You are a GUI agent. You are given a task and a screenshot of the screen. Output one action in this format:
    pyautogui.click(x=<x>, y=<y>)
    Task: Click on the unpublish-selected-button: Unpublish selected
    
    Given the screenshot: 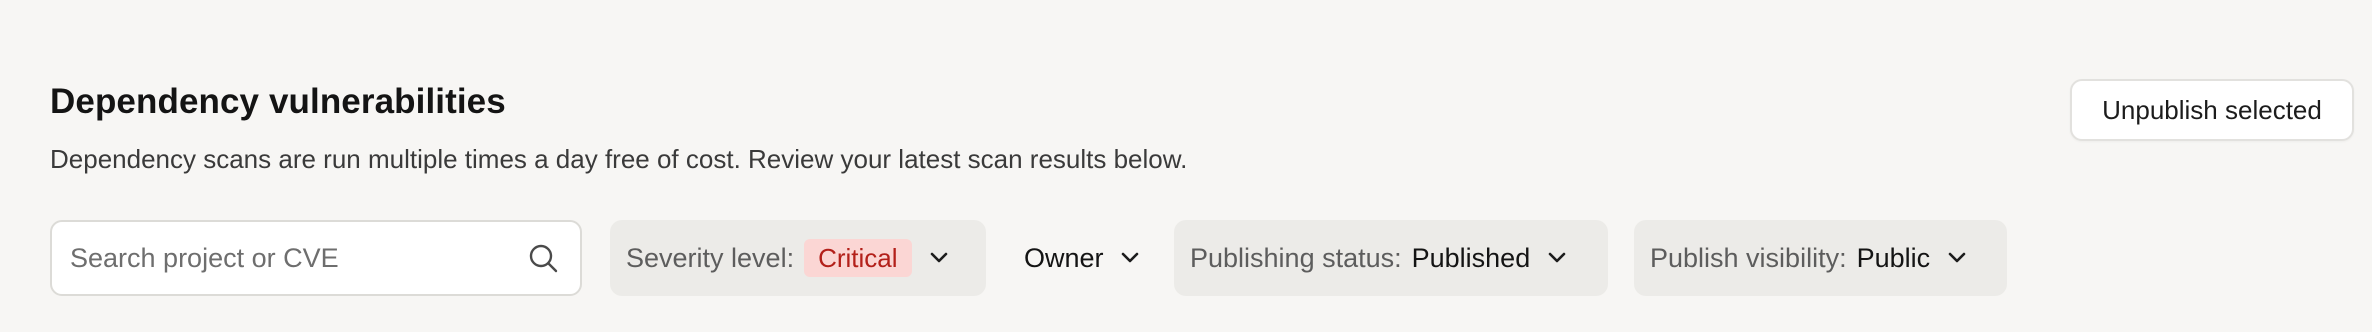 What is the action you would take?
    pyautogui.click(x=2212, y=110)
    